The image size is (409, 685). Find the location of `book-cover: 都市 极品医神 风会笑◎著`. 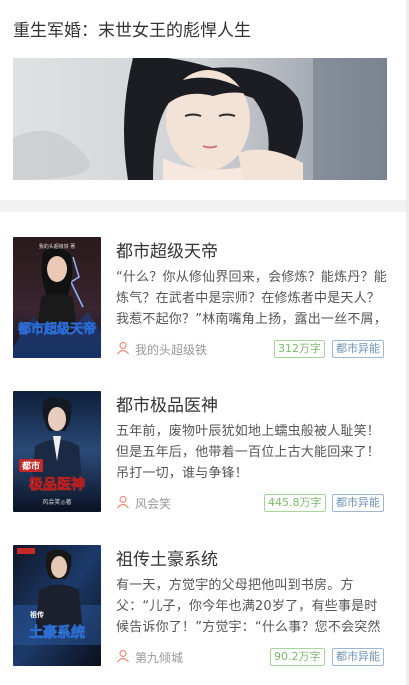

book-cover: 都市 极品医神 风会笑◎著 is located at coordinates (57, 451).